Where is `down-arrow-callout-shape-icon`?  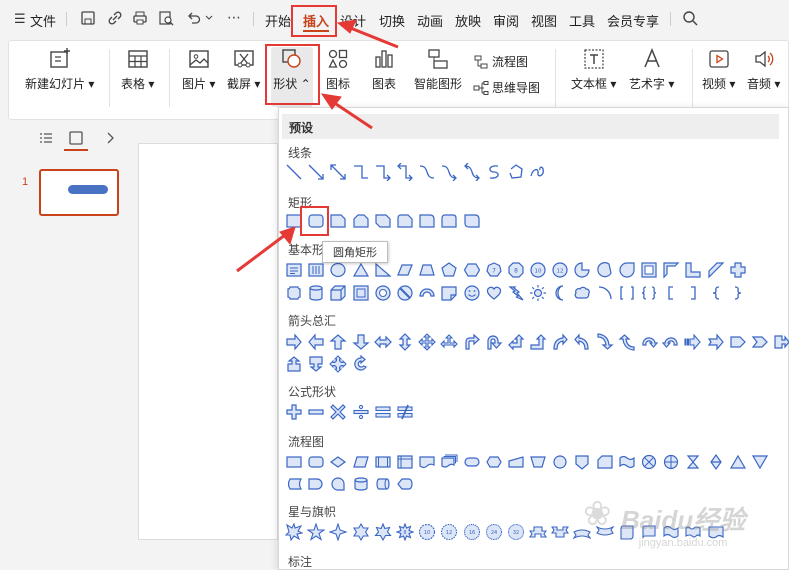 down-arrow-callout-shape-icon is located at coordinates (316, 364).